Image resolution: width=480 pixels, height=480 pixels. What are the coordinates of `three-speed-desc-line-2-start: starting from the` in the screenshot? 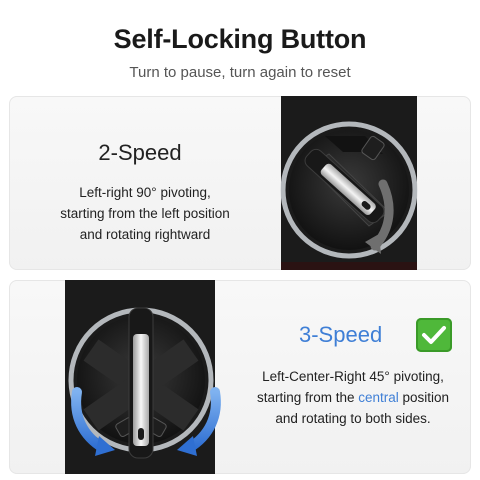 It's located at (307, 397).